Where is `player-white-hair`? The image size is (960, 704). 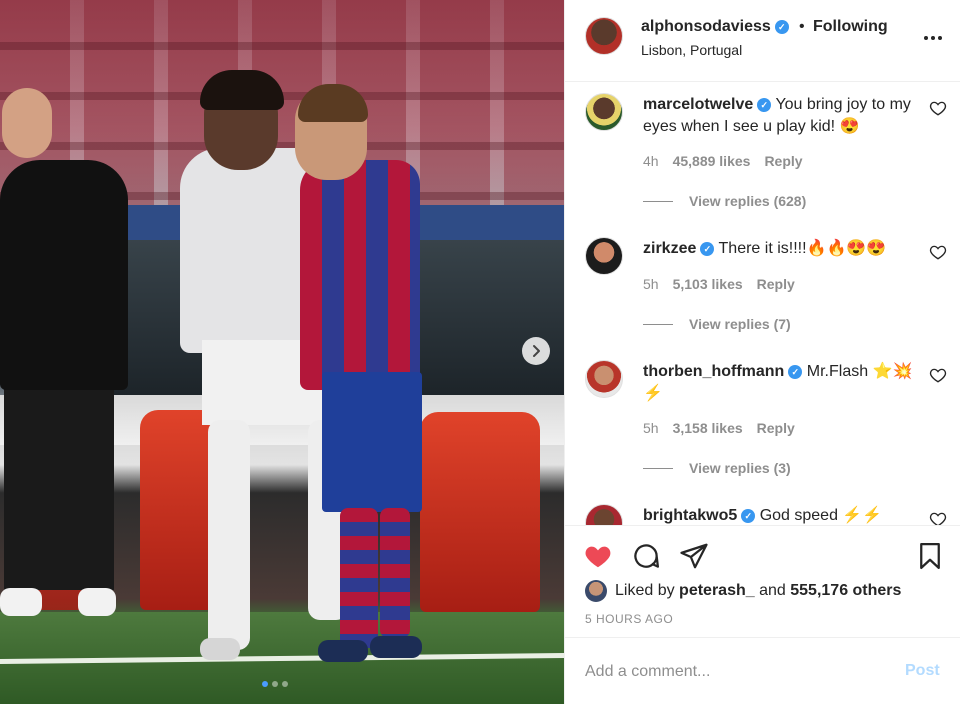
player-white-hair is located at coordinates (242, 90).